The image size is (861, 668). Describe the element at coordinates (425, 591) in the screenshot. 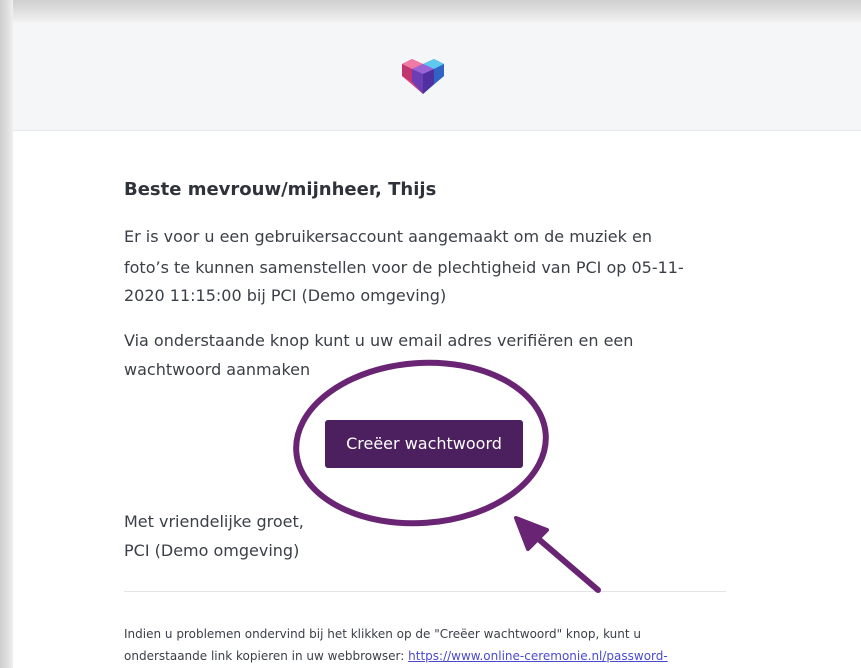

I see `footer-divider` at that location.